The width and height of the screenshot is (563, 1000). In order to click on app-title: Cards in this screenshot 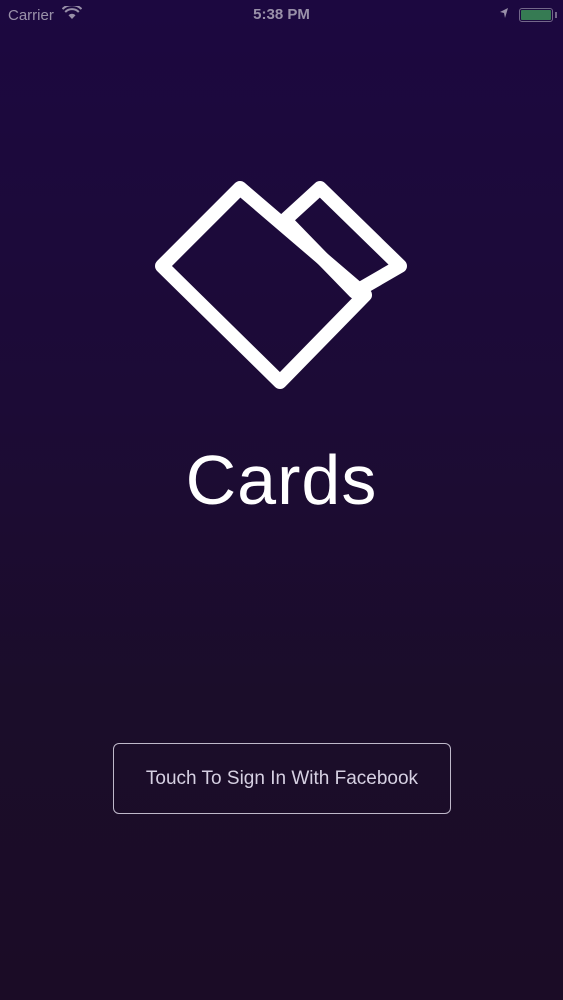, I will do `click(281, 480)`.